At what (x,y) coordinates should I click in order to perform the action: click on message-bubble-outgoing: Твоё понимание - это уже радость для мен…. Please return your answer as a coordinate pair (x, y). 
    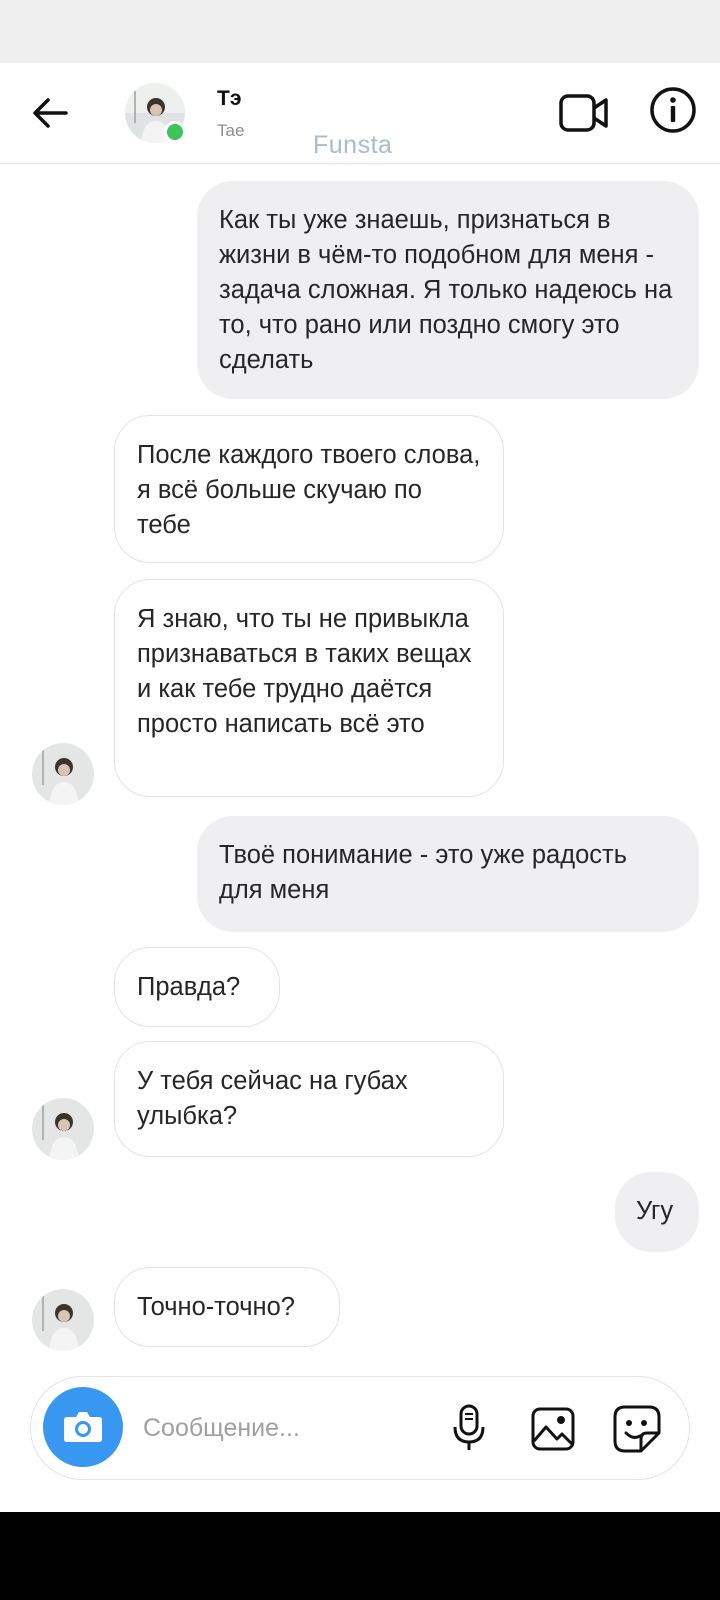
    Looking at the image, I should click on (448, 874).